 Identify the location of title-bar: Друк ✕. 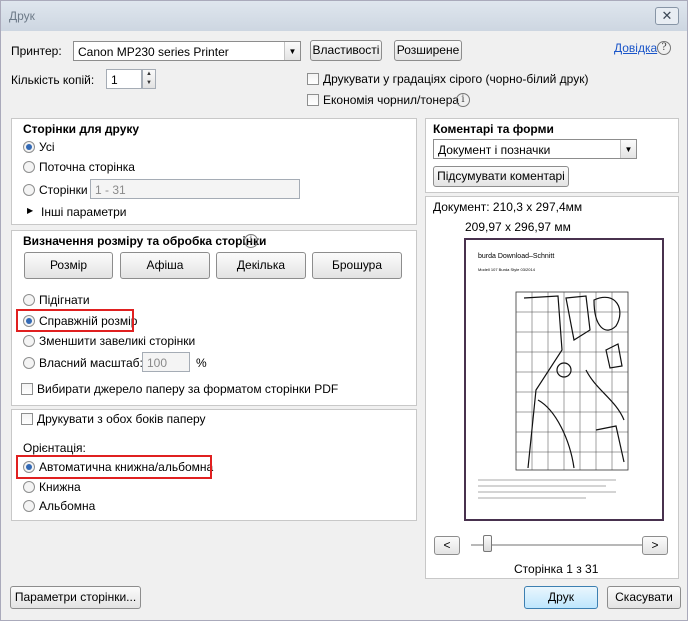
(344, 16).